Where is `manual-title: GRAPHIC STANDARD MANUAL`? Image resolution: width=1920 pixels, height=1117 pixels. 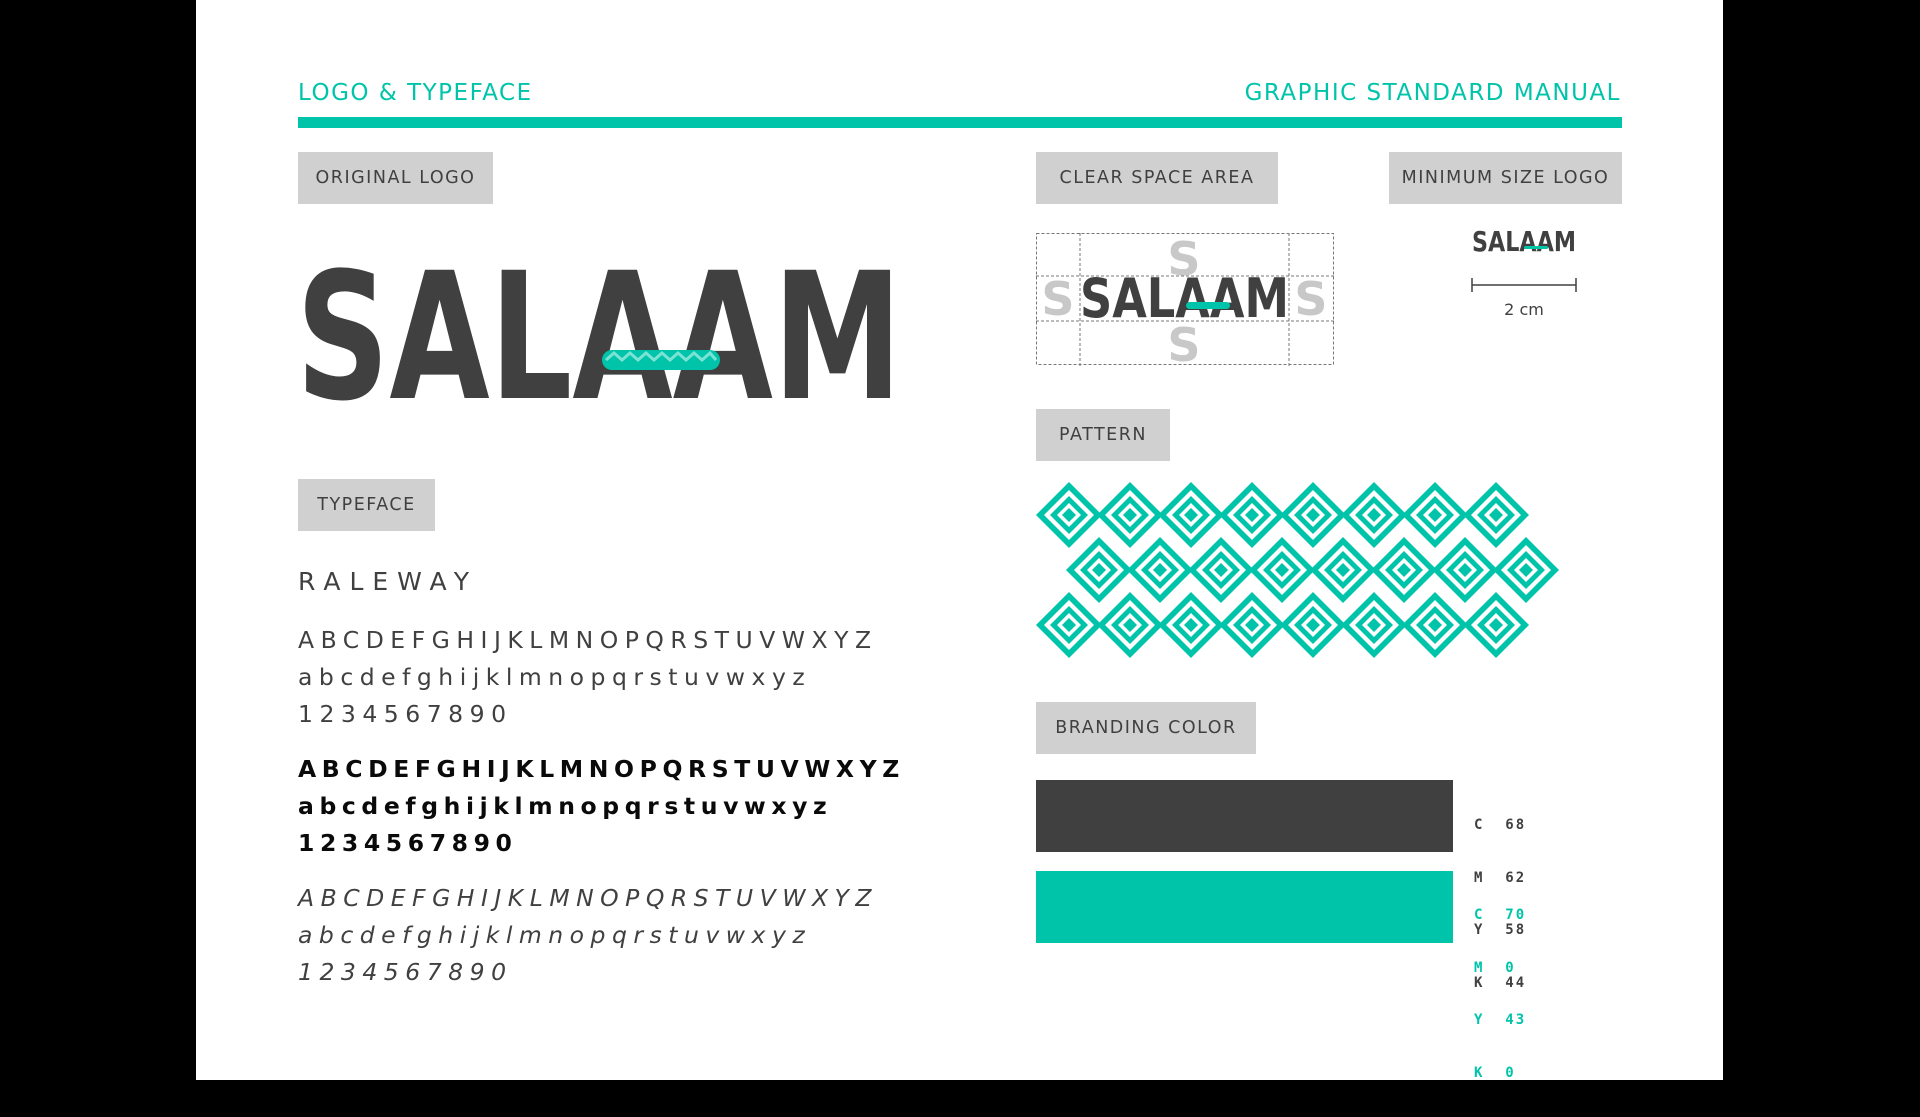 manual-title: GRAPHIC STANDARD MANUAL is located at coordinates (1432, 93).